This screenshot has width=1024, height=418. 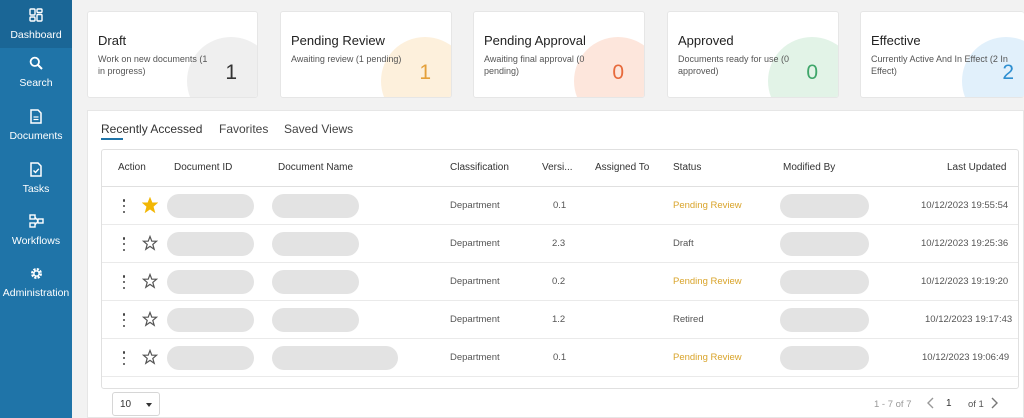 I want to click on card-title: Pending Approval, so click(x=535, y=40).